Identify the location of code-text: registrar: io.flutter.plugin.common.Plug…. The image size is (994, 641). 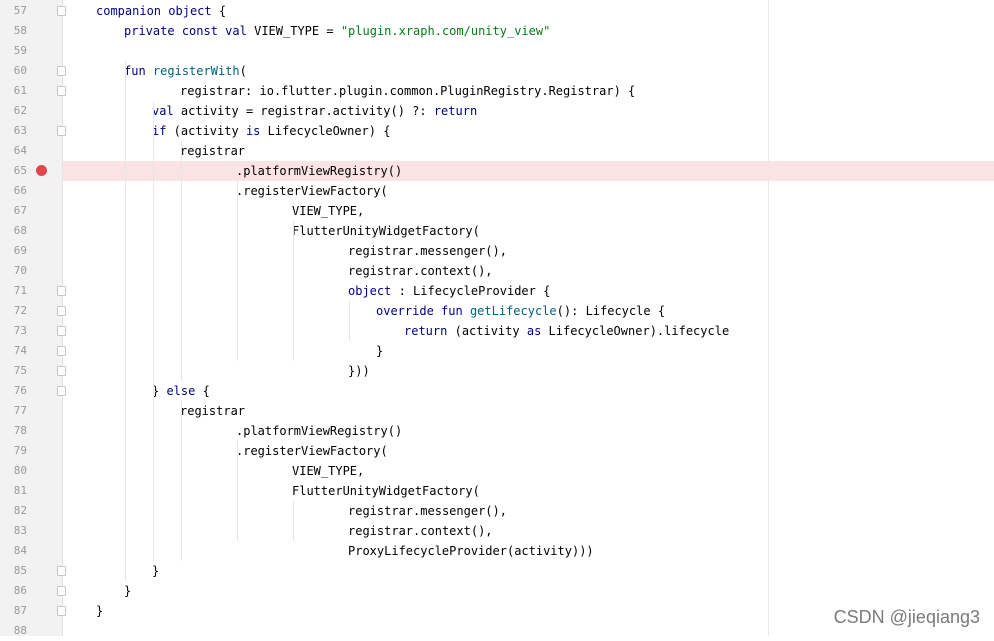
(407, 91).